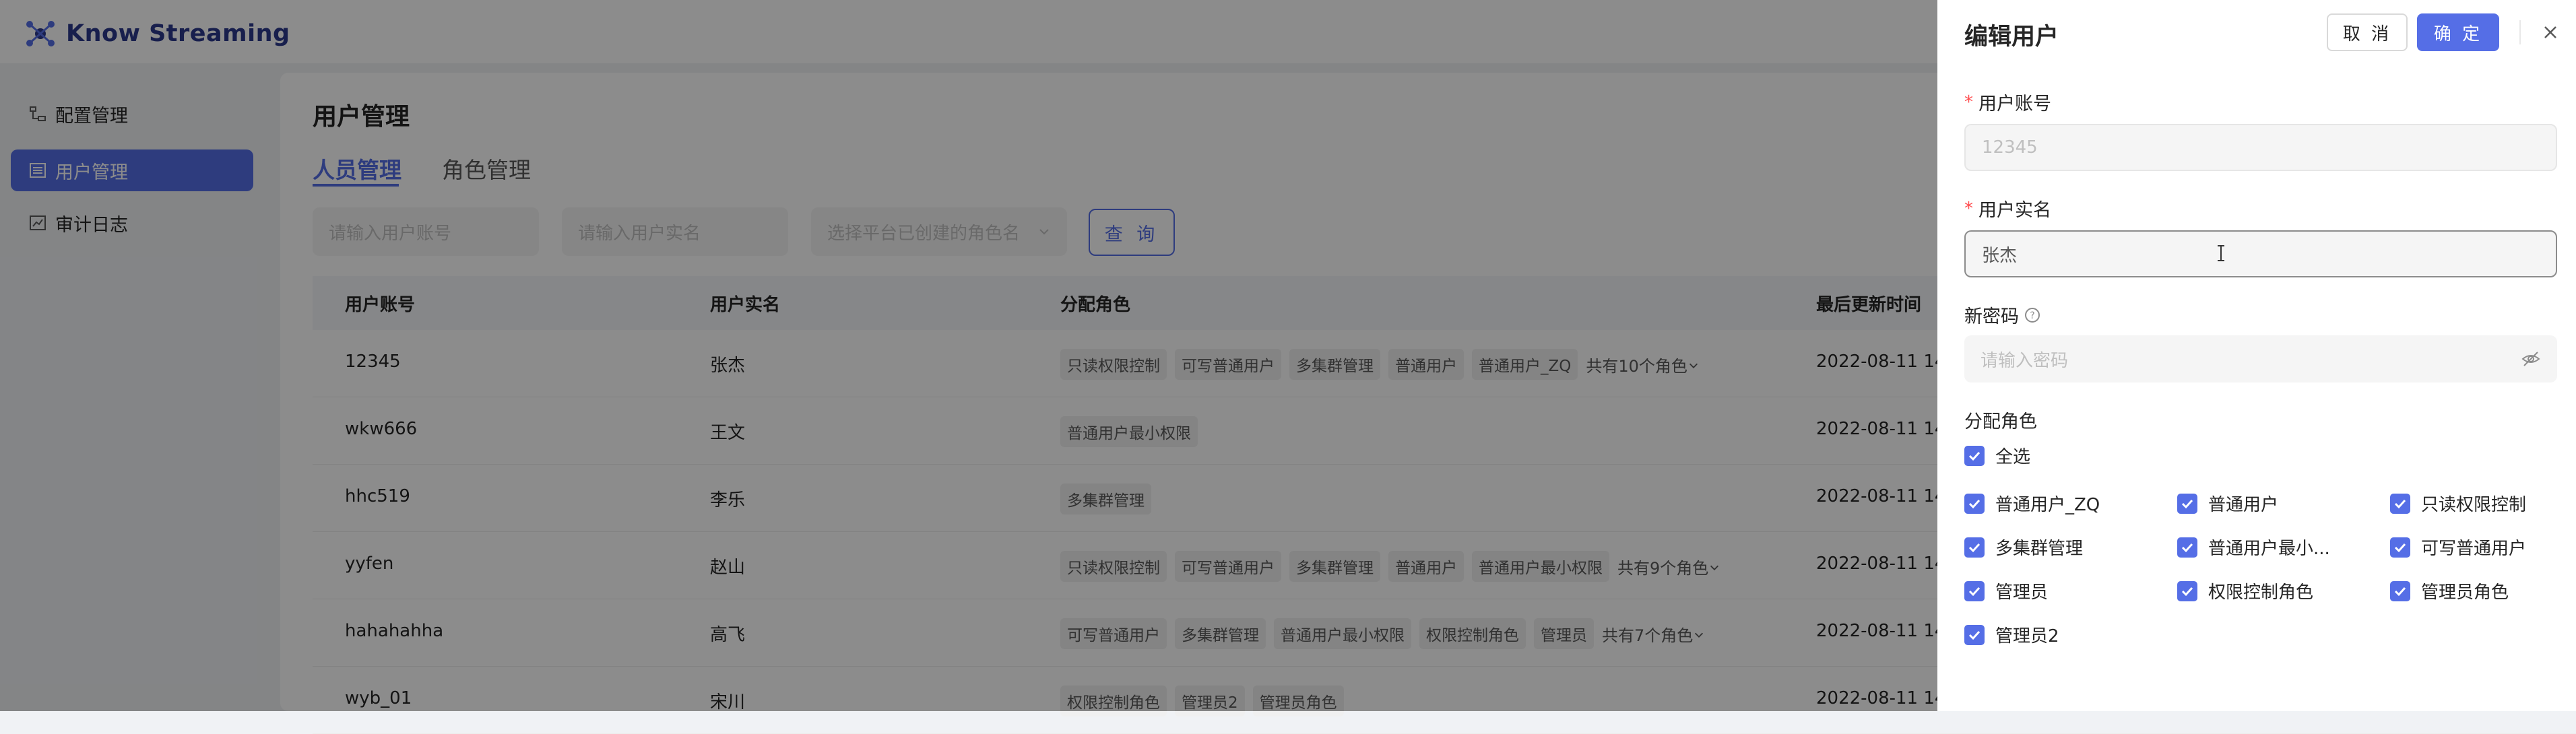 The height and width of the screenshot is (734, 2576). I want to click on role-checkbox-label: 权限控制角色, so click(2261, 592).